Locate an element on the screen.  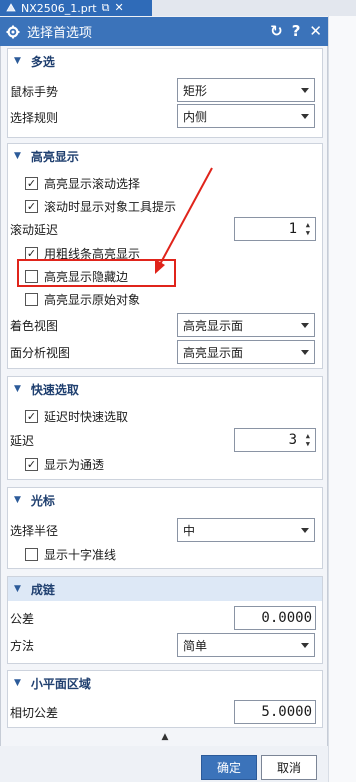
checkbox-row-original-object: 高亮显示原始对象 is located at coordinates (82, 299).